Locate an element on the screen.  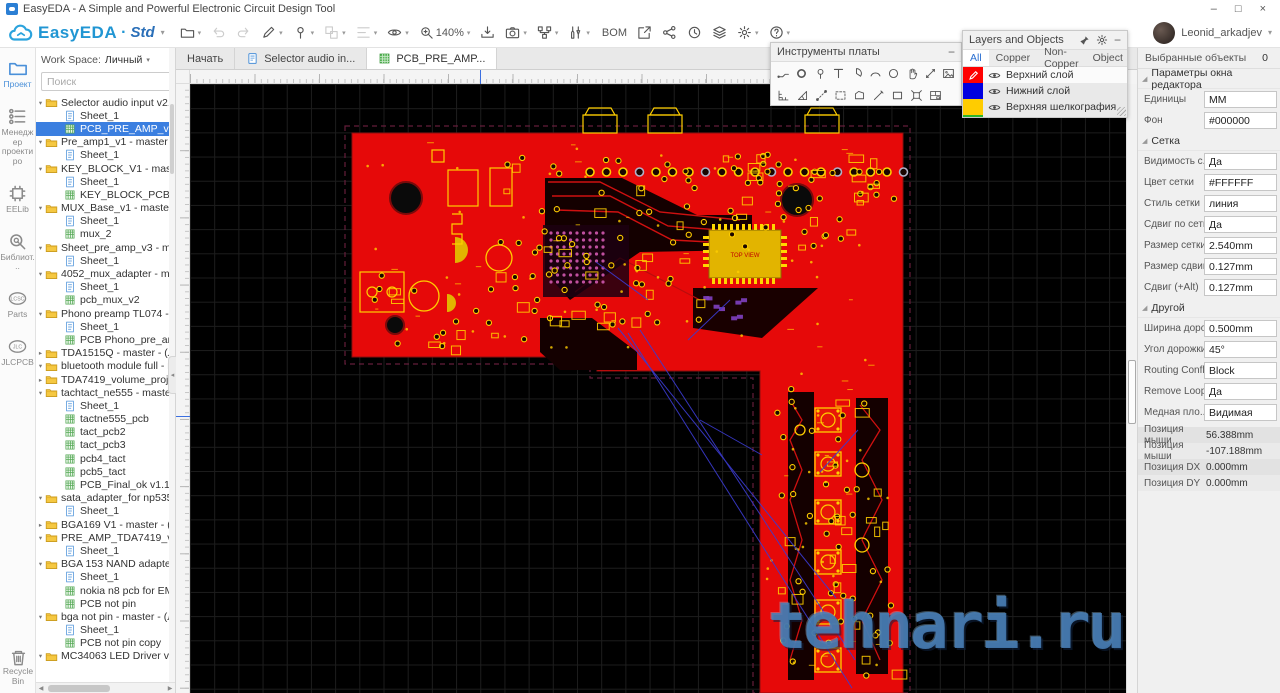
avatar is located at coordinates (1164, 32).